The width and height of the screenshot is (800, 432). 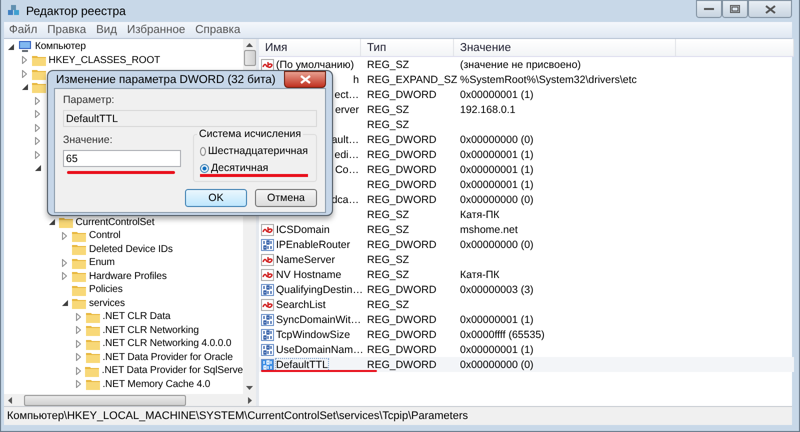 I want to click on value-name: TcpWindowSize, so click(x=313, y=334).